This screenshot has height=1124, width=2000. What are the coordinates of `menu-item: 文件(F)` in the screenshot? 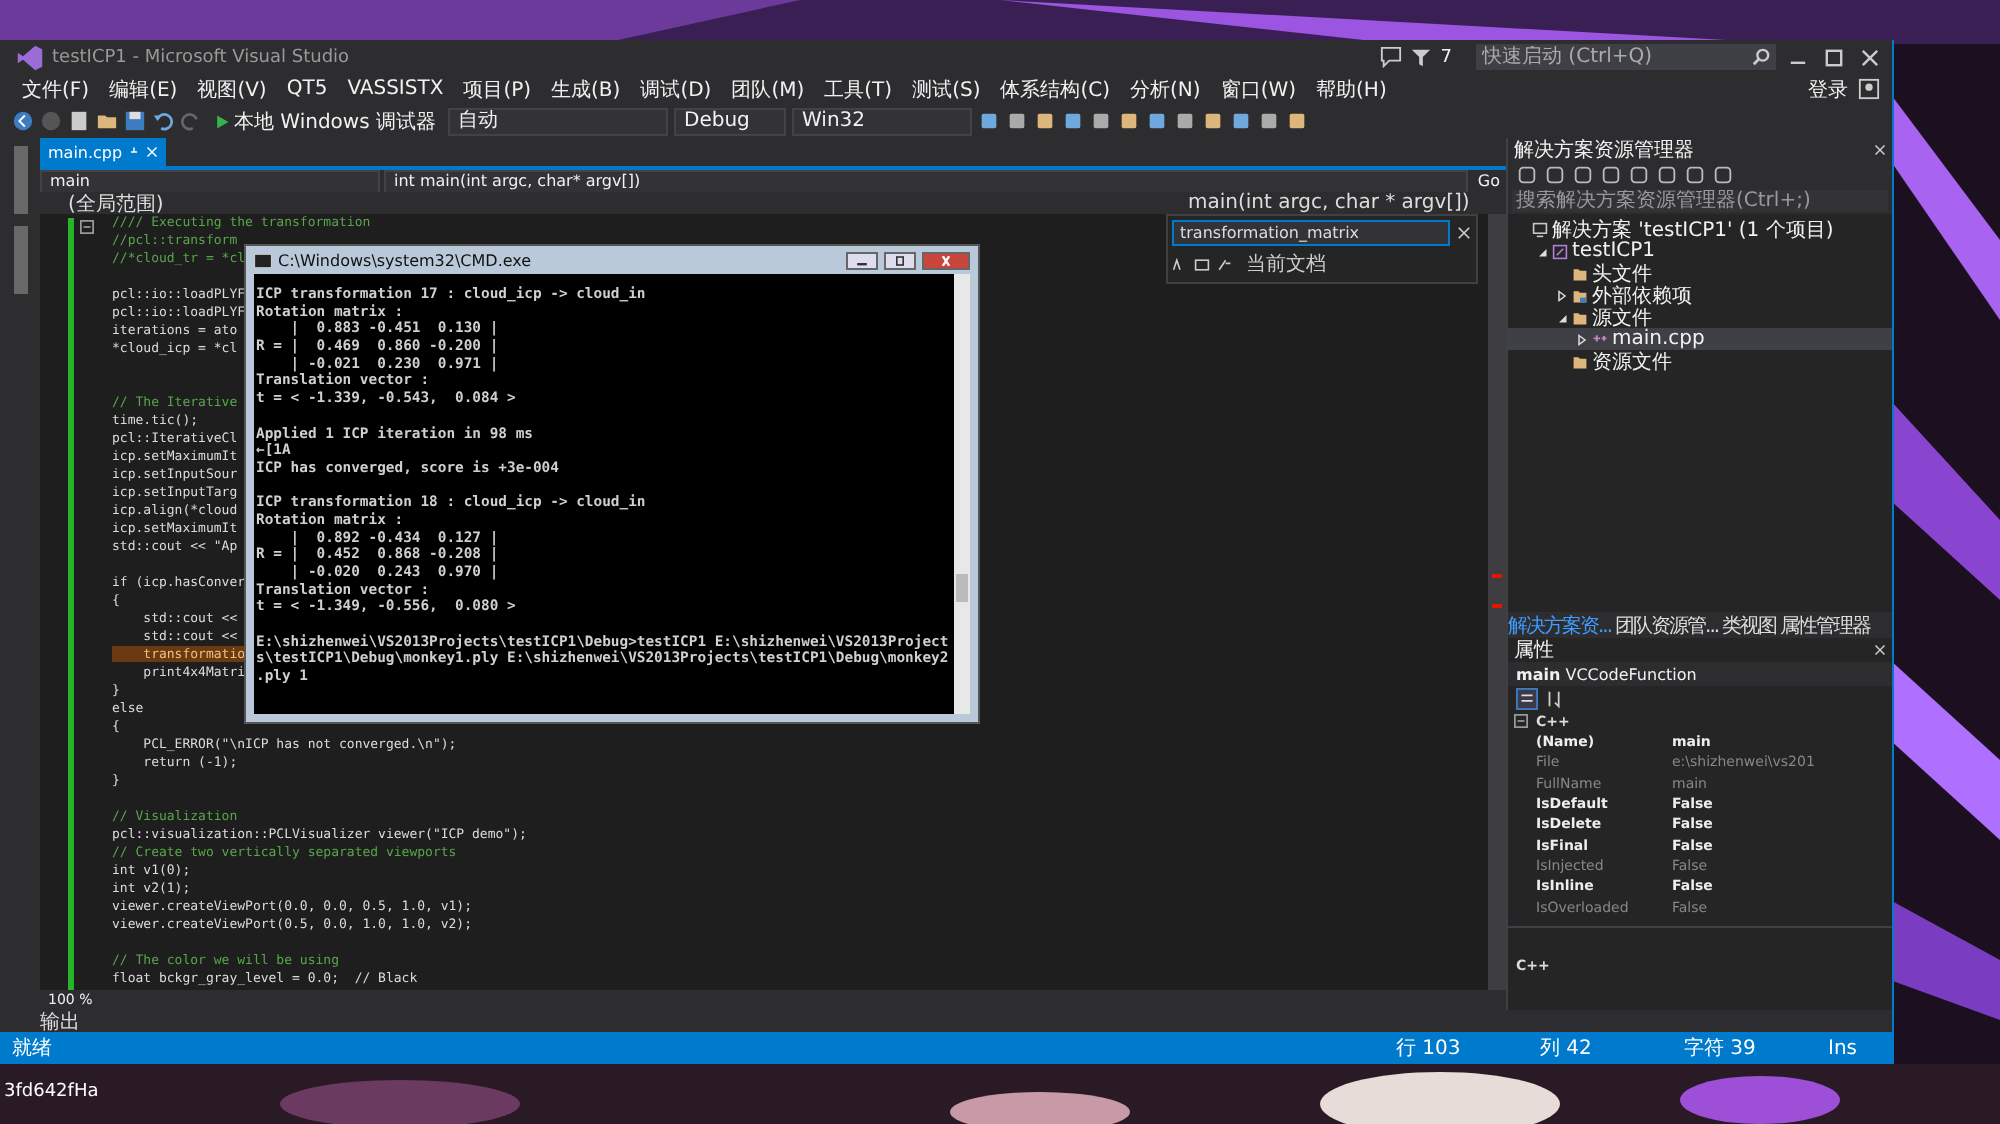 It's located at (56, 89).